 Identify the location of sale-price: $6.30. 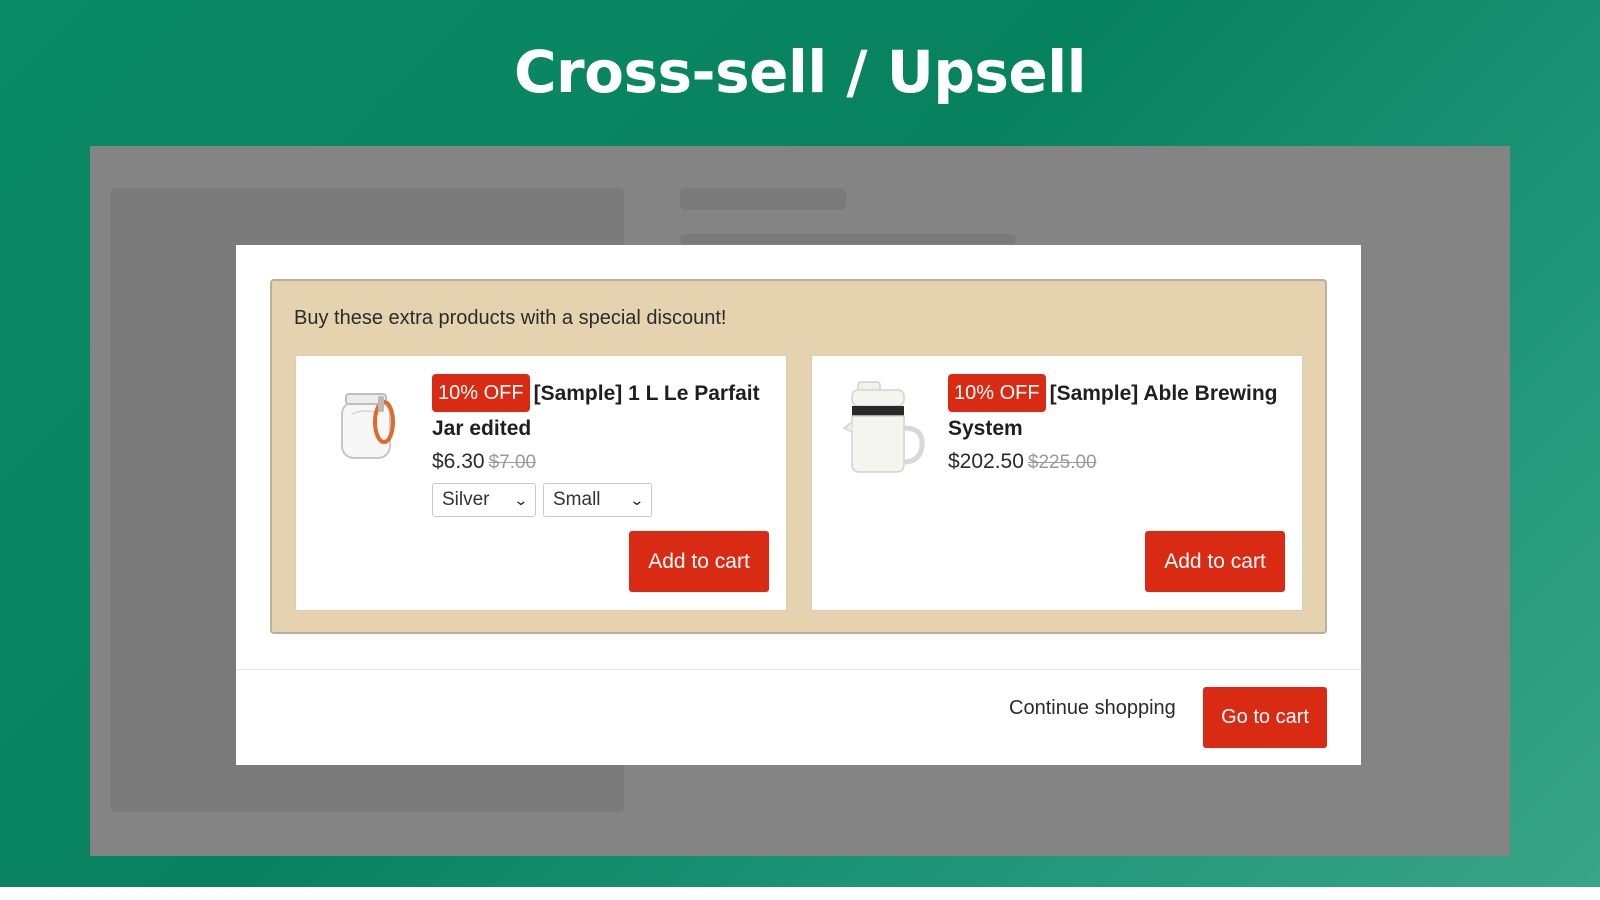
(458, 461).